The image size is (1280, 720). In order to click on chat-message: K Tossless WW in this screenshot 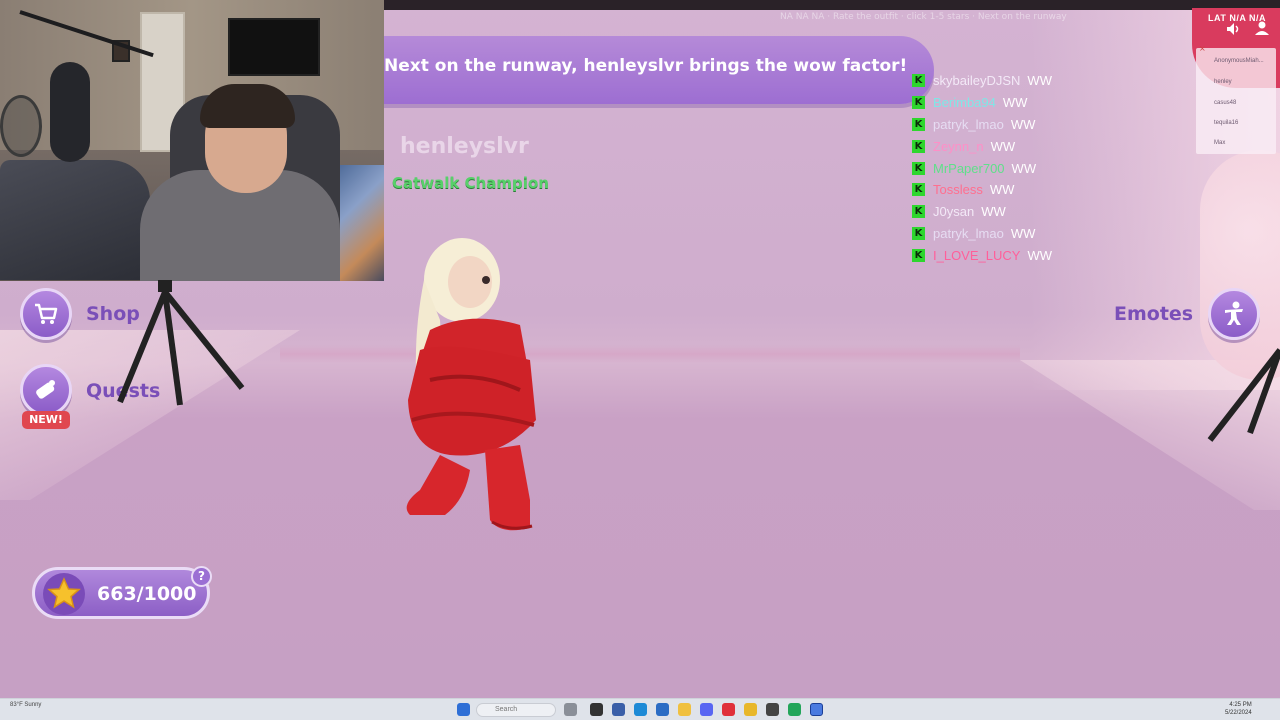, I will do `click(1012, 190)`.